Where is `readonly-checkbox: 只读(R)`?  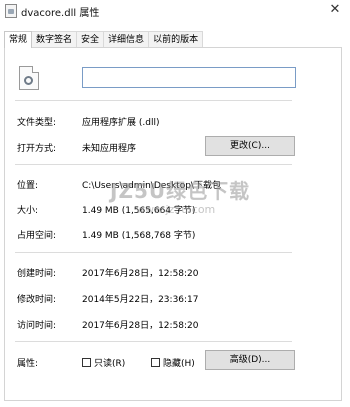 readonly-checkbox: 只读(R) is located at coordinates (103, 362).